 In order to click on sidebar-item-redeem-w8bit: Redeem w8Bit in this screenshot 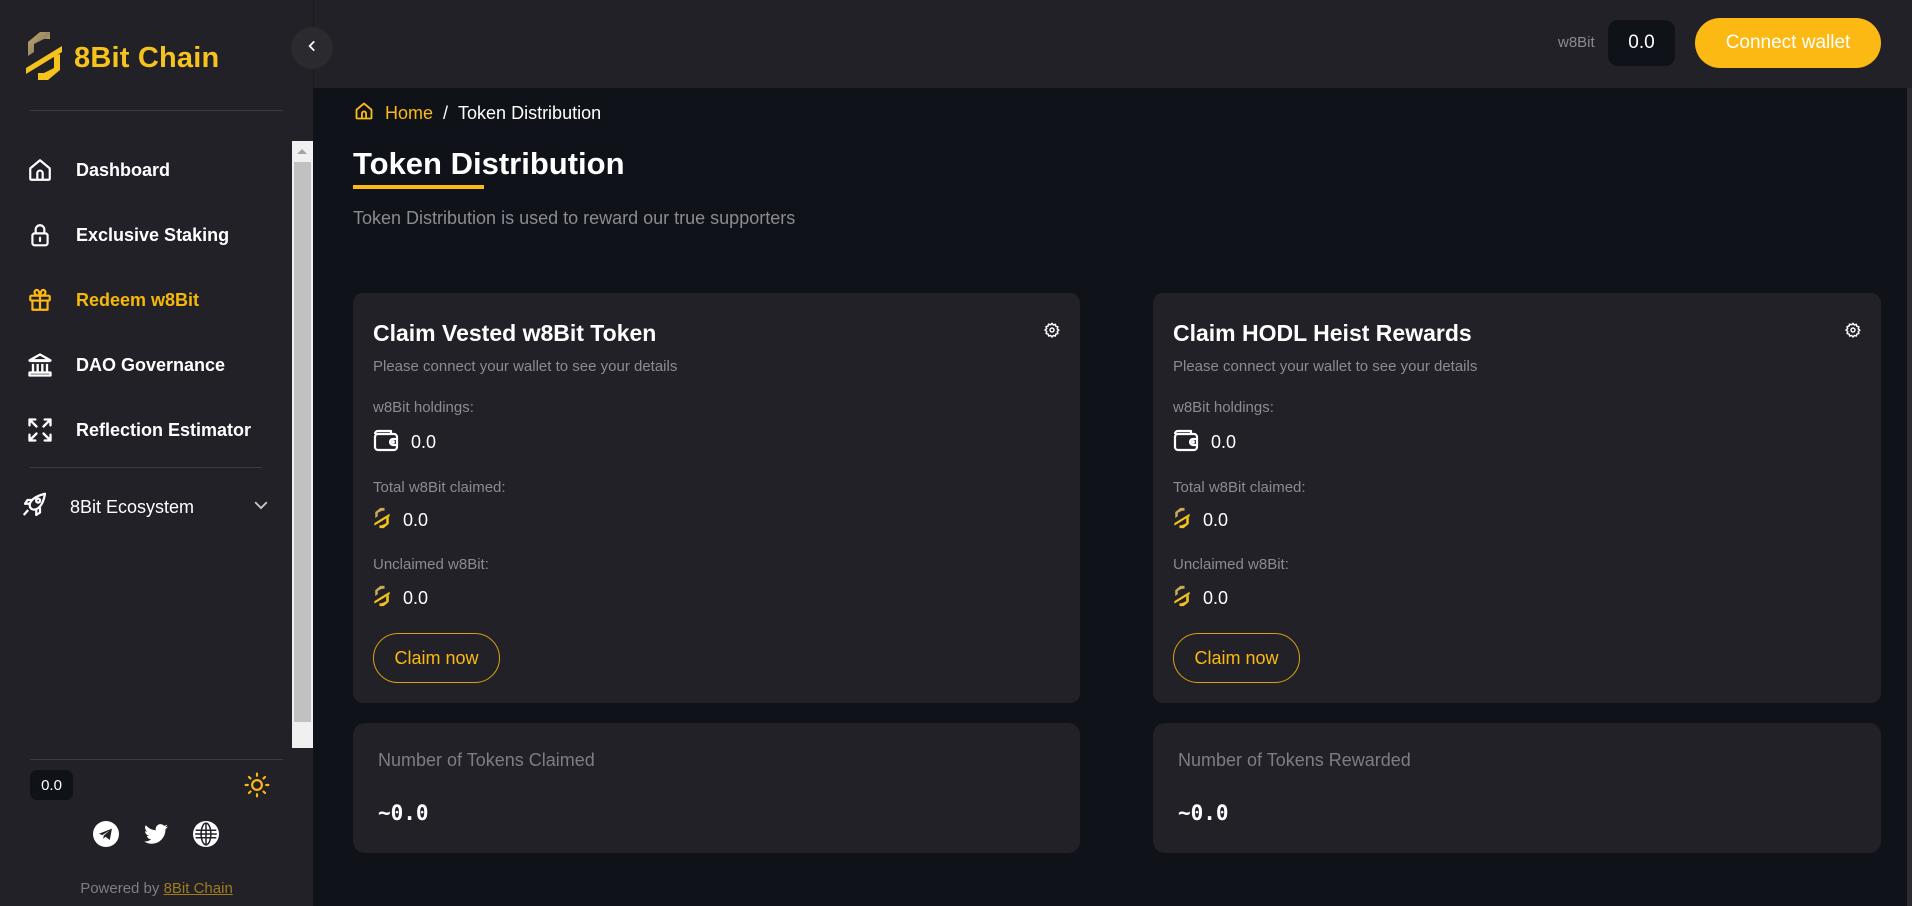, I will do `click(112, 300)`.